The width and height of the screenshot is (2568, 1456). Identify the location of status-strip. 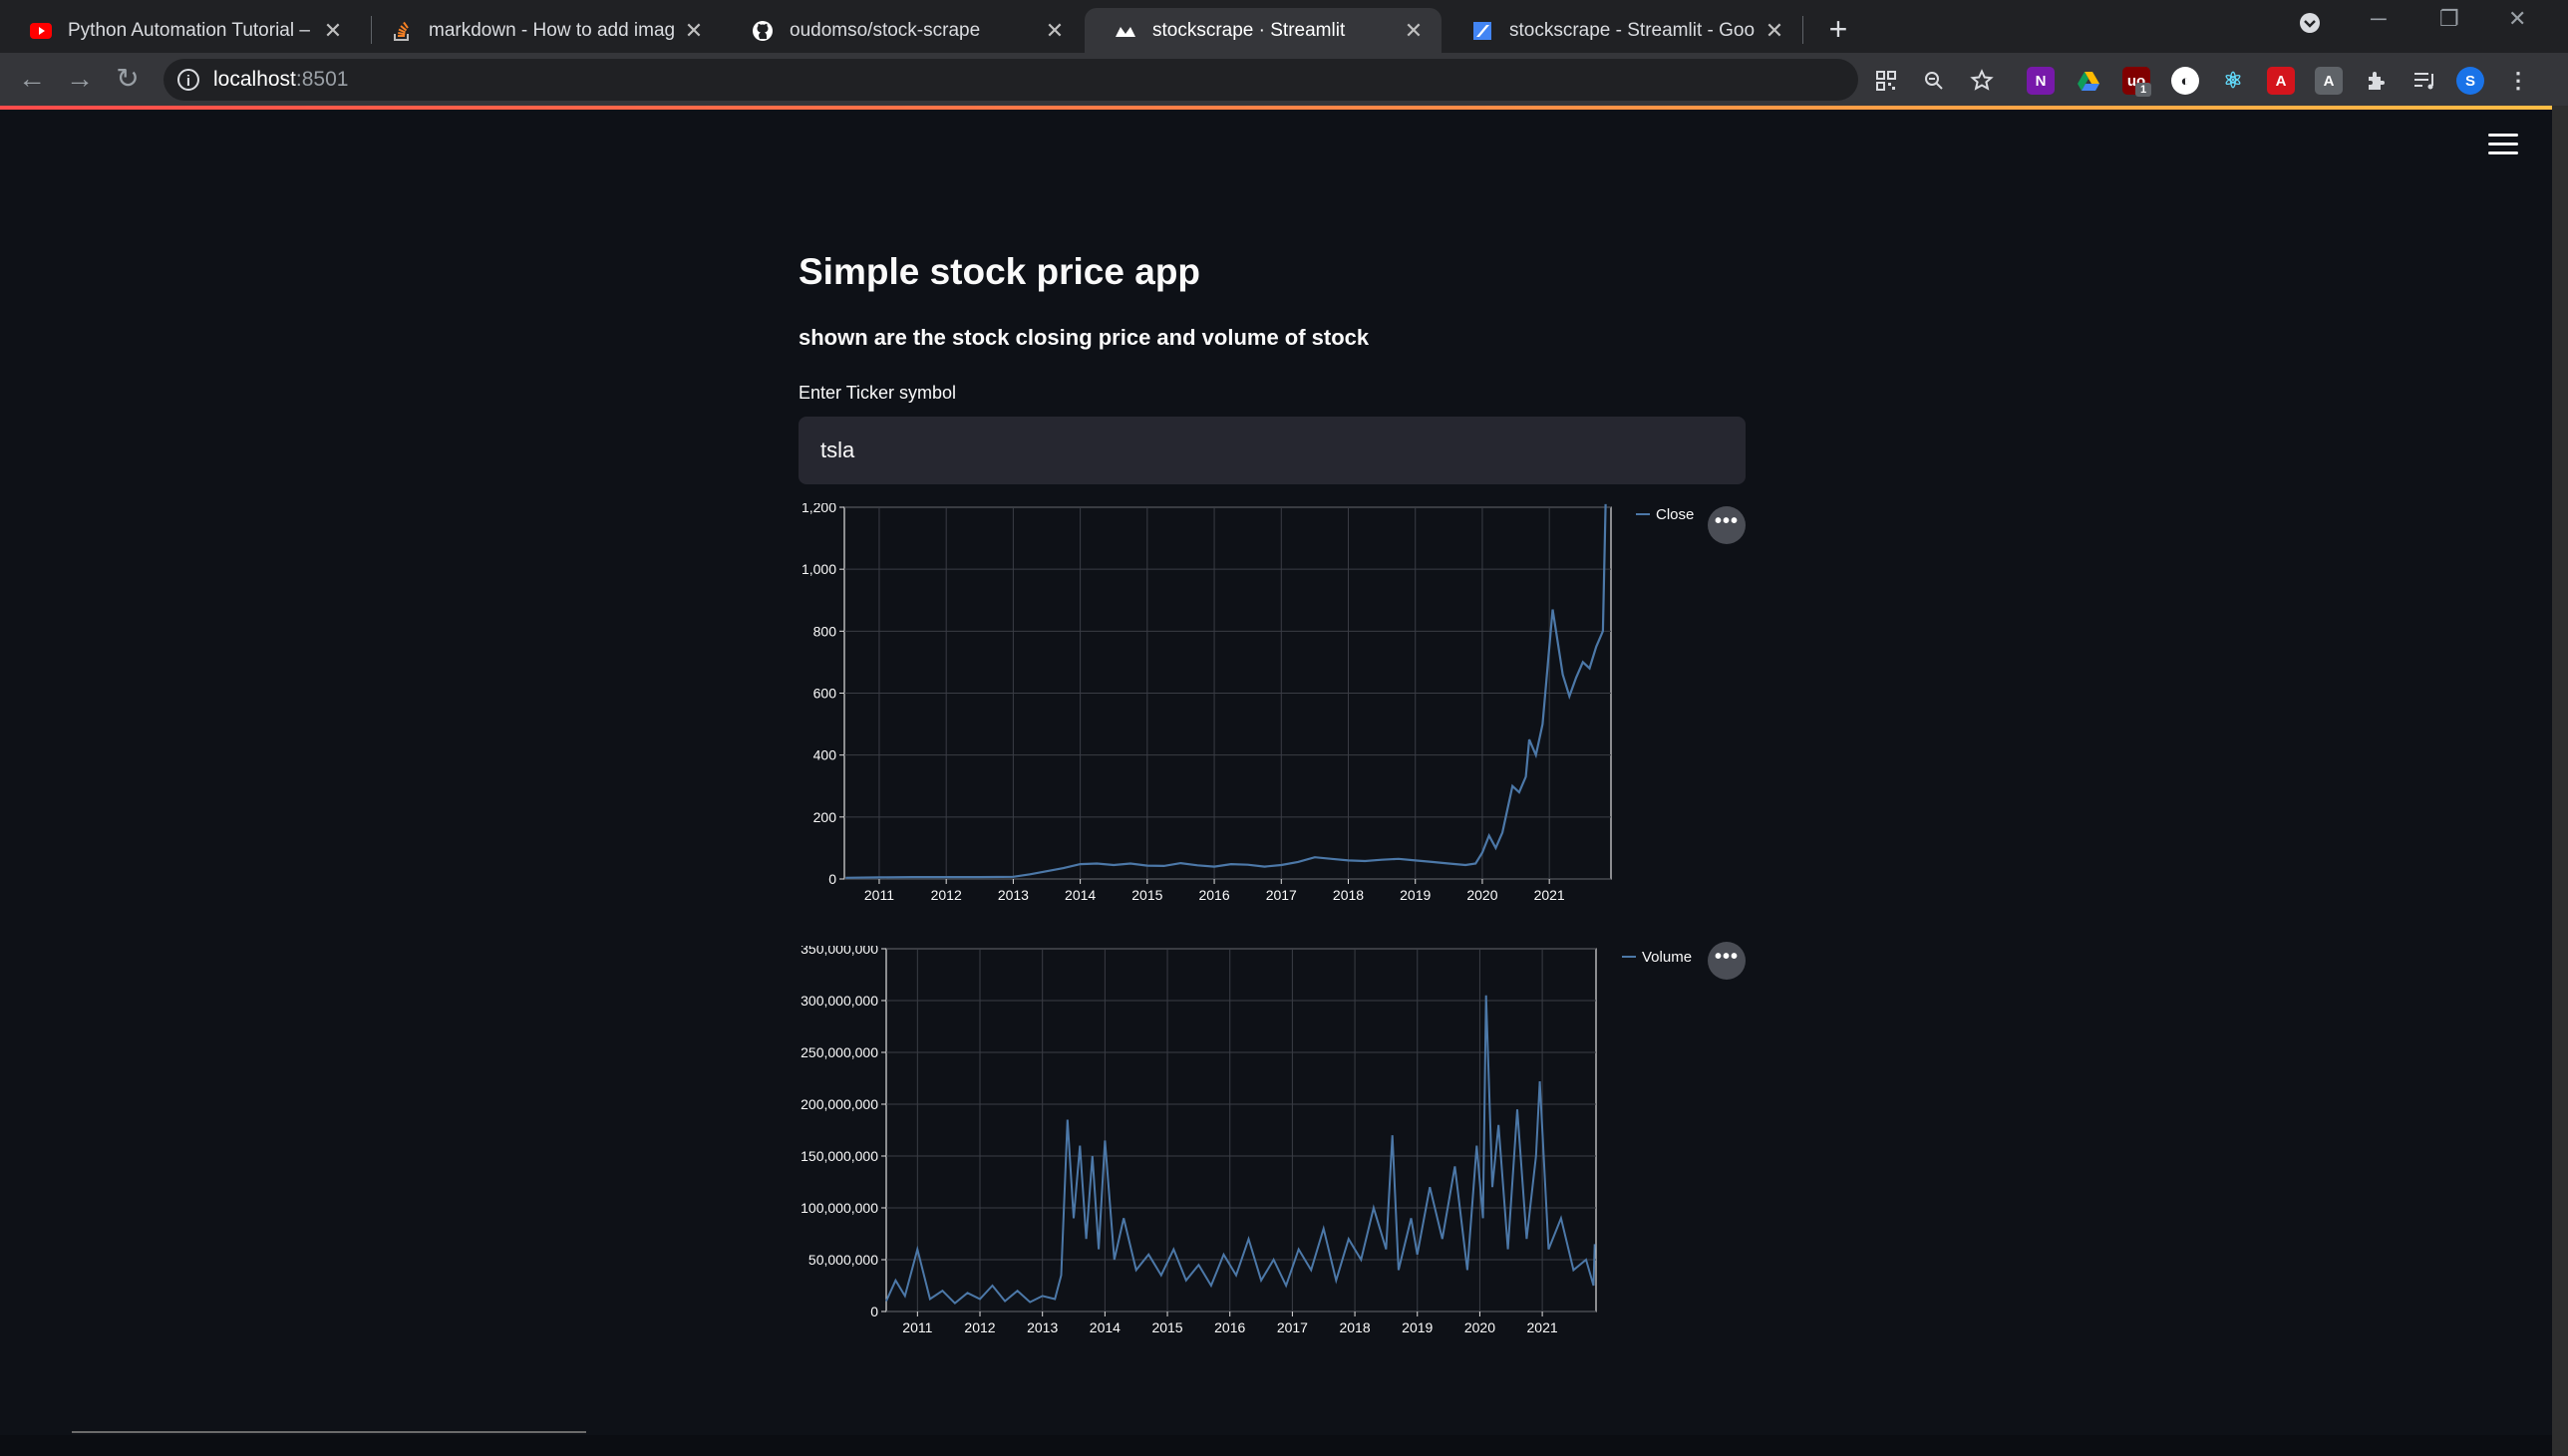
(1276, 1446).